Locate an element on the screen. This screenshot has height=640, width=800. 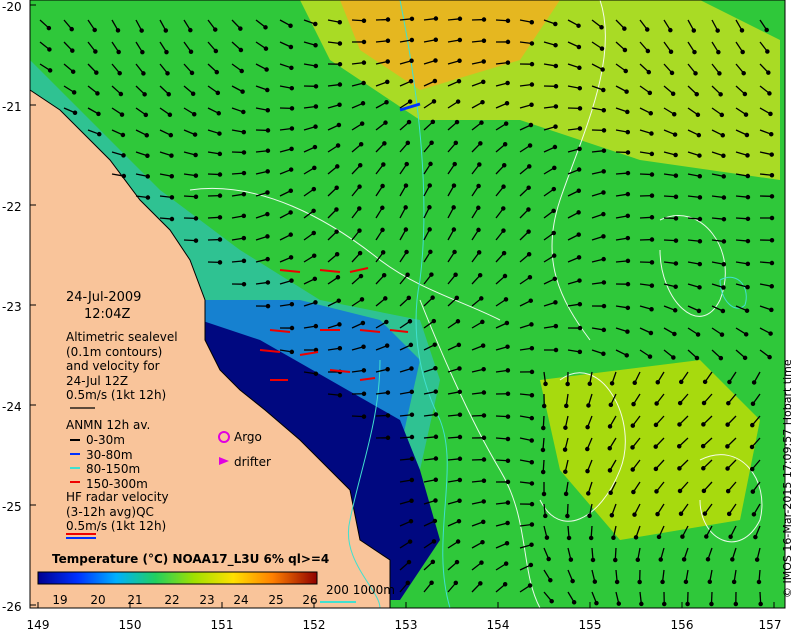
lon-label: 156 is located at coordinates (682, 625).